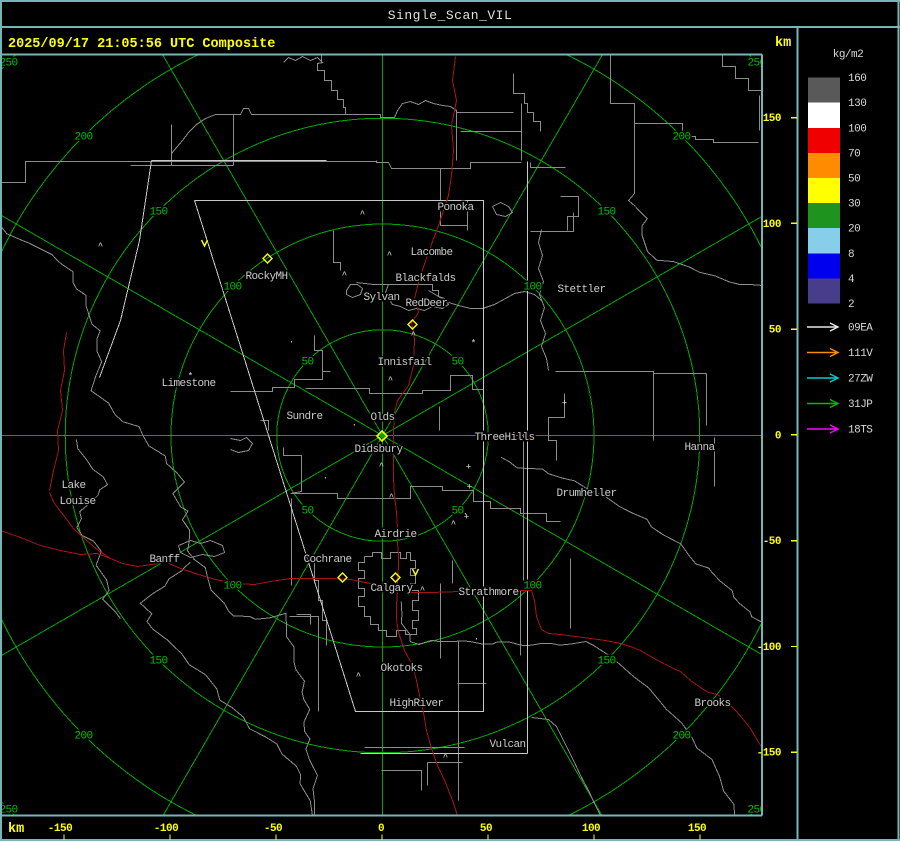  Describe the element at coordinates (508, 745) in the screenshot. I see `svg-text: Vulcan` at that location.